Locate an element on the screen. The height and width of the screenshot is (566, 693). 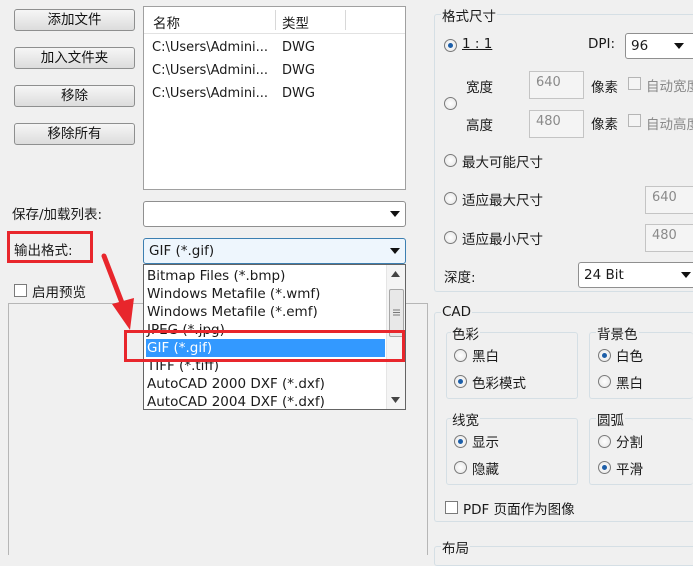
ratio-label: 1 is located at coordinates (477, 44).